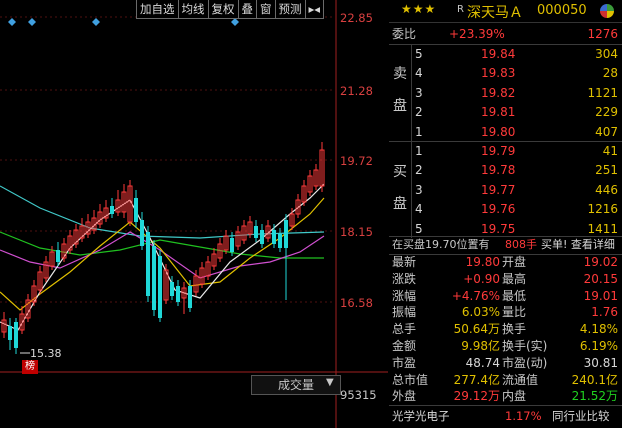 This screenshot has width=622, height=428. I want to click on alert-qty: 808手, so click(521, 244).